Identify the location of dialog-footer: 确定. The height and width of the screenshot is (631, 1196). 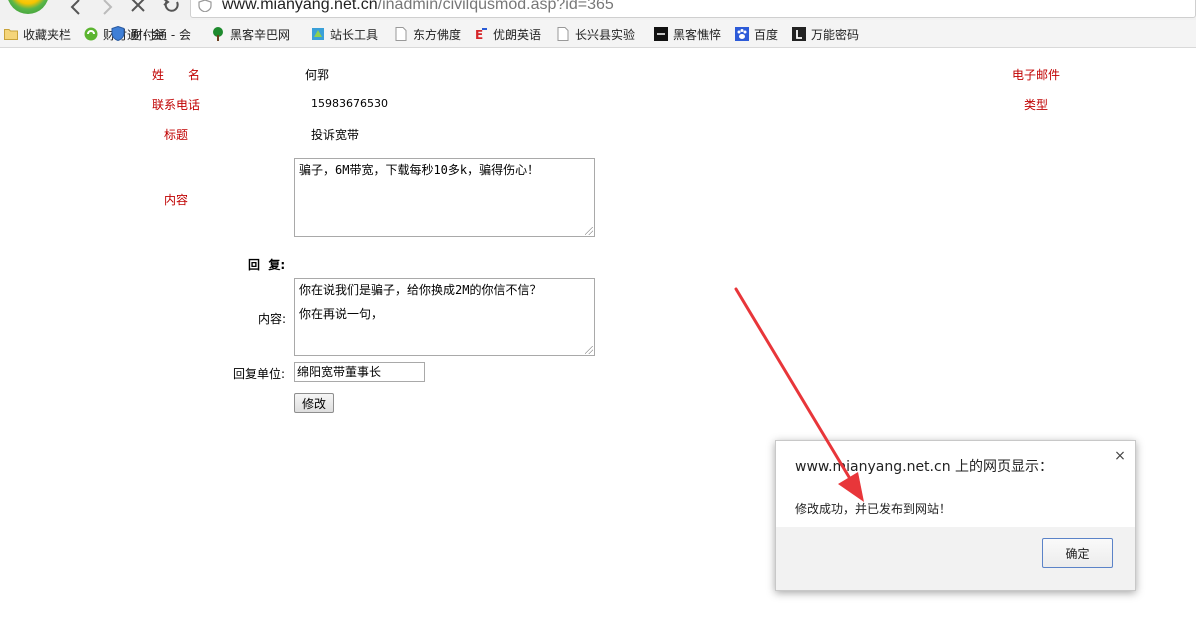
(955, 558).